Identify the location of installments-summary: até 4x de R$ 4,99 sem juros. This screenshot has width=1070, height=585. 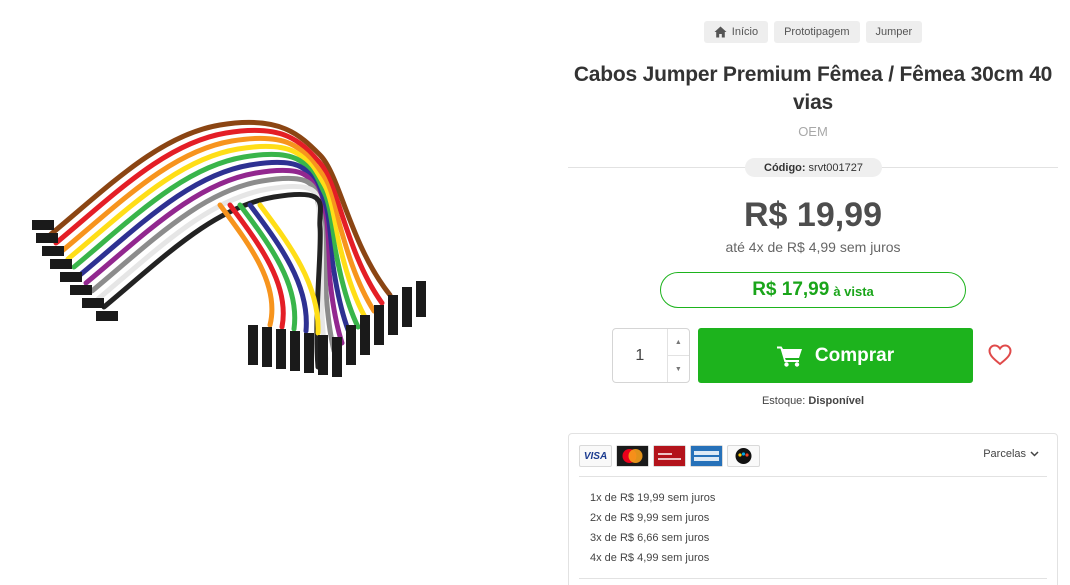
(813, 247).